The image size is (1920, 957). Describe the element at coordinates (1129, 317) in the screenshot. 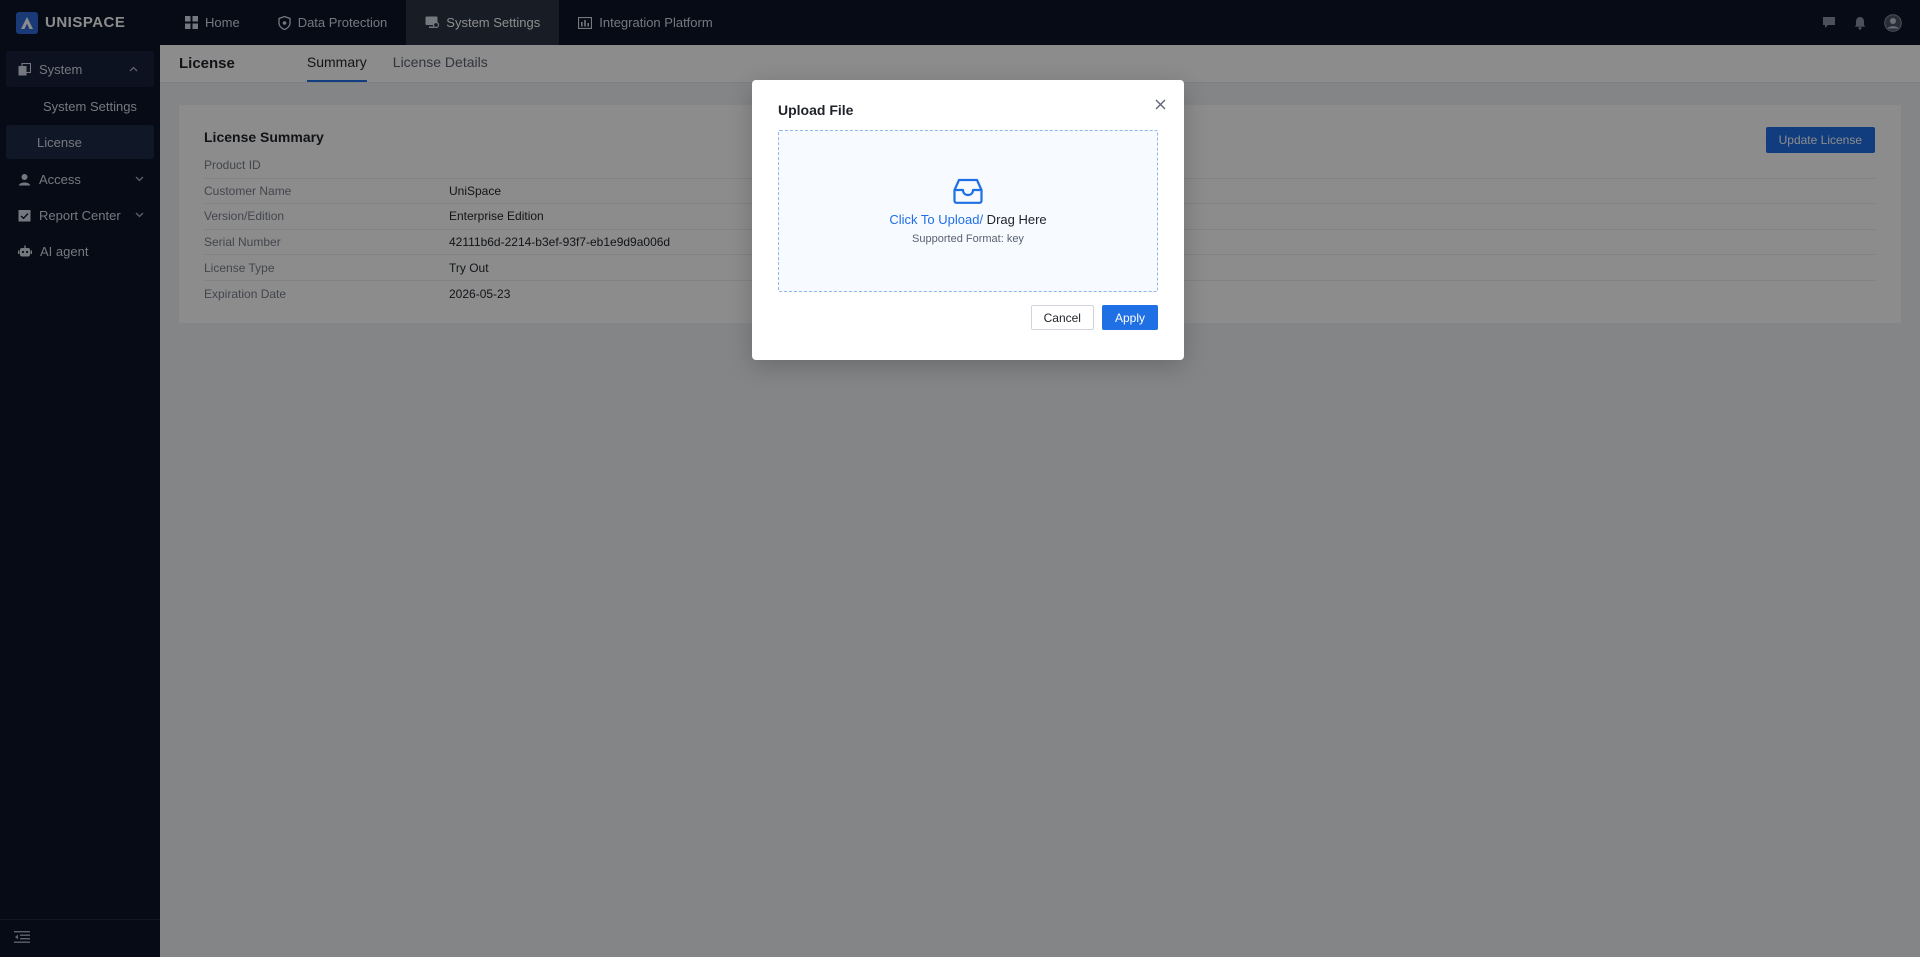

I see `apply-button: Apply` at that location.